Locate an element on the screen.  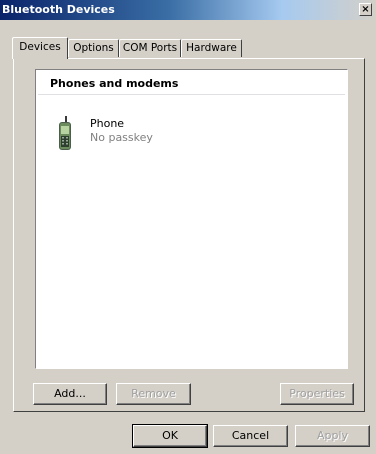
device-name: Phone is located at coordinates (107, 123).